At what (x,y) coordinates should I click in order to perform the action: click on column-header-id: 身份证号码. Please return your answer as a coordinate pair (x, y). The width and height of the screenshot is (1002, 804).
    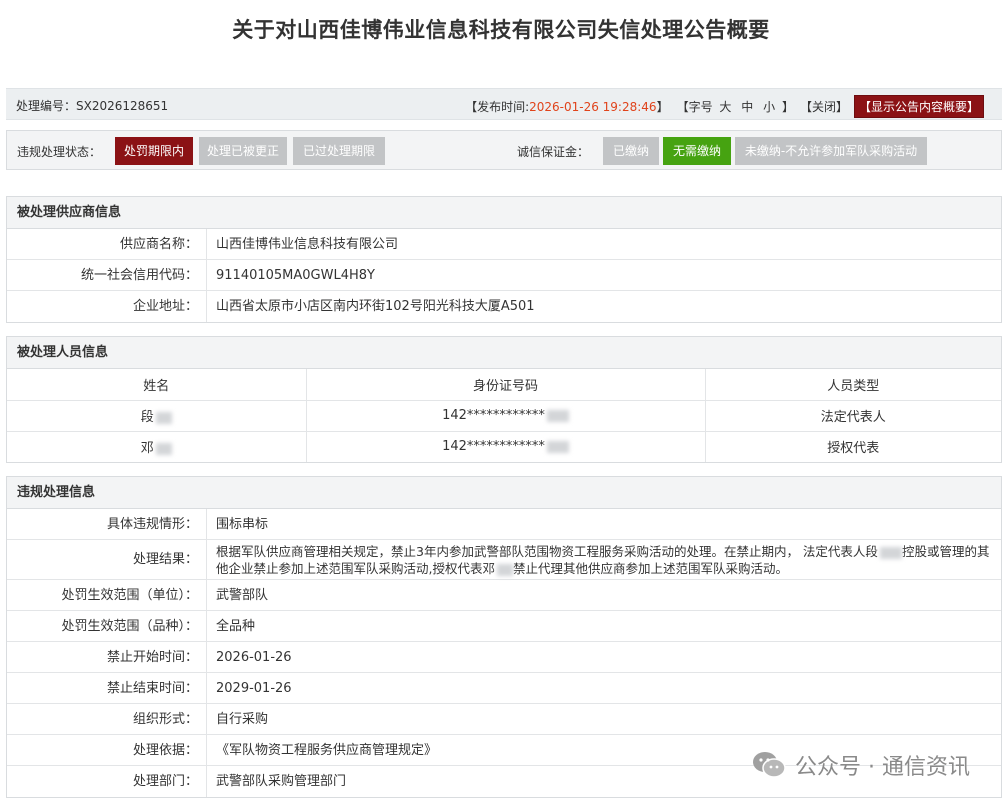
    Looking at the image, I should click on (506, 385).